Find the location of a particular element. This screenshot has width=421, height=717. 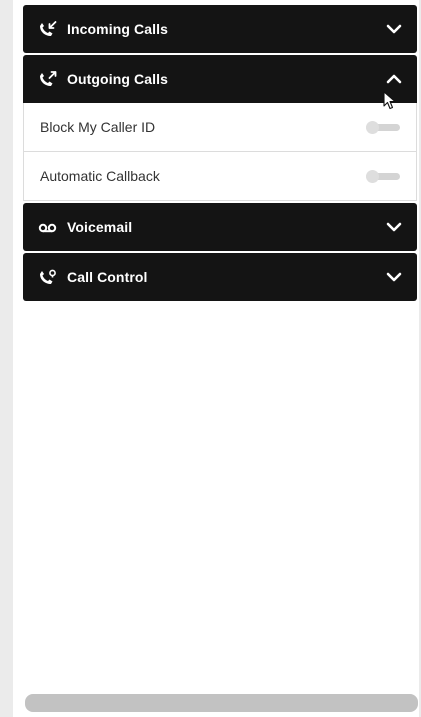

setting-label: Block My Caller ID is located at coordinates (98, 127).